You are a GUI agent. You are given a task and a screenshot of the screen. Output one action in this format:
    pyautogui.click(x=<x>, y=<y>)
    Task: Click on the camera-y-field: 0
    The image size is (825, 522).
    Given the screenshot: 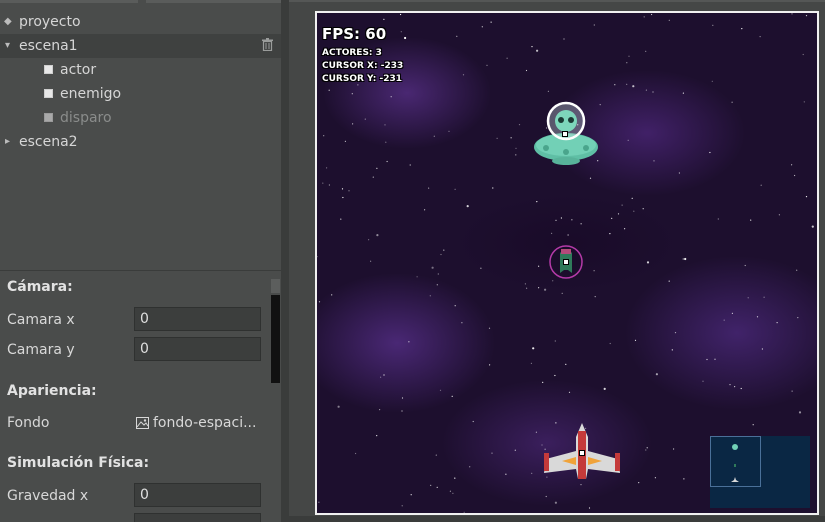 What is the action you would take?
    pyautogui.click(x=197, y=349)
    